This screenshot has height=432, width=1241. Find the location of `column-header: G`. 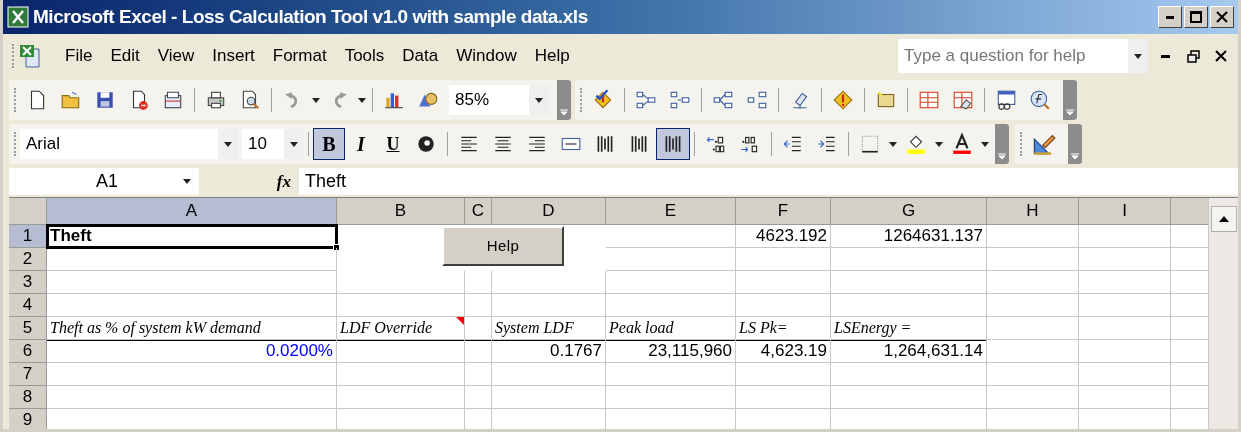

column-header: G is located at coordinates (909, 211).